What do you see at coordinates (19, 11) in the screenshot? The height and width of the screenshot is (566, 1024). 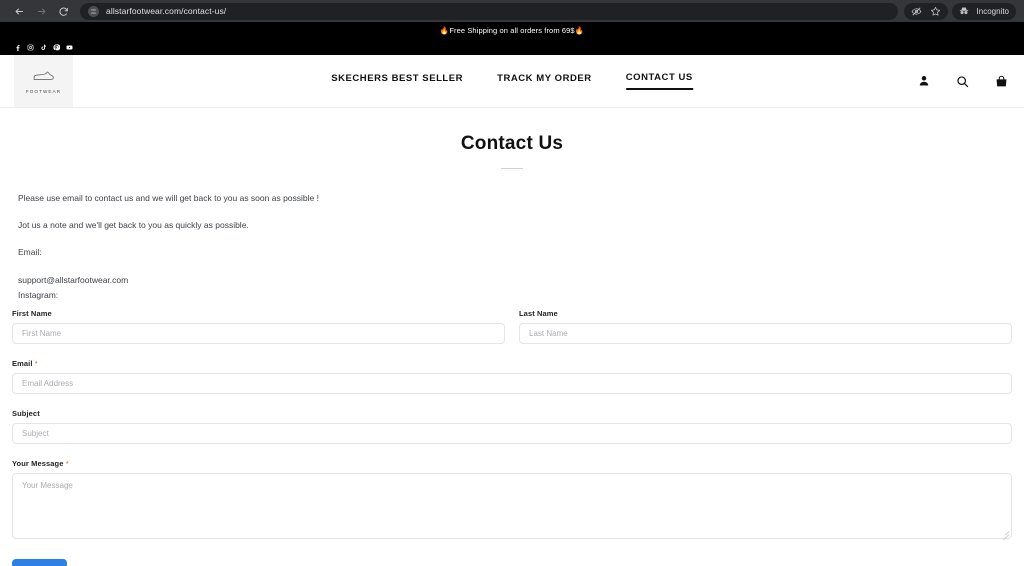 I see `back-arrow-icon` at bounding box center [19, 11].